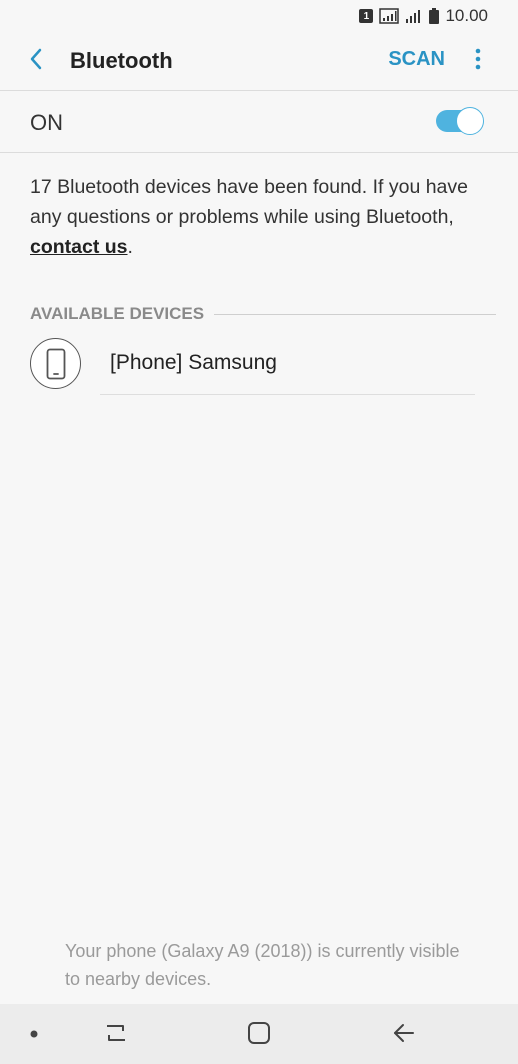 This screenshot has width=518, height=1064. I want to click on list-item: [Phone] Samsung, so click(259, 364).